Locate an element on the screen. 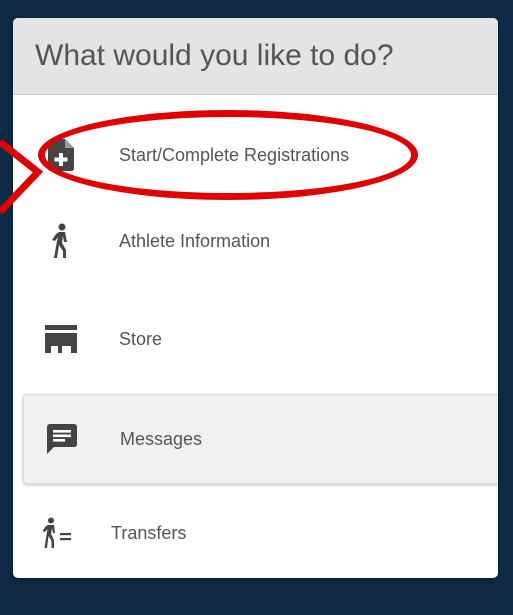 This screenshot has height=615, width=513. transfer-person-icon is located at coordinates (57, 533).